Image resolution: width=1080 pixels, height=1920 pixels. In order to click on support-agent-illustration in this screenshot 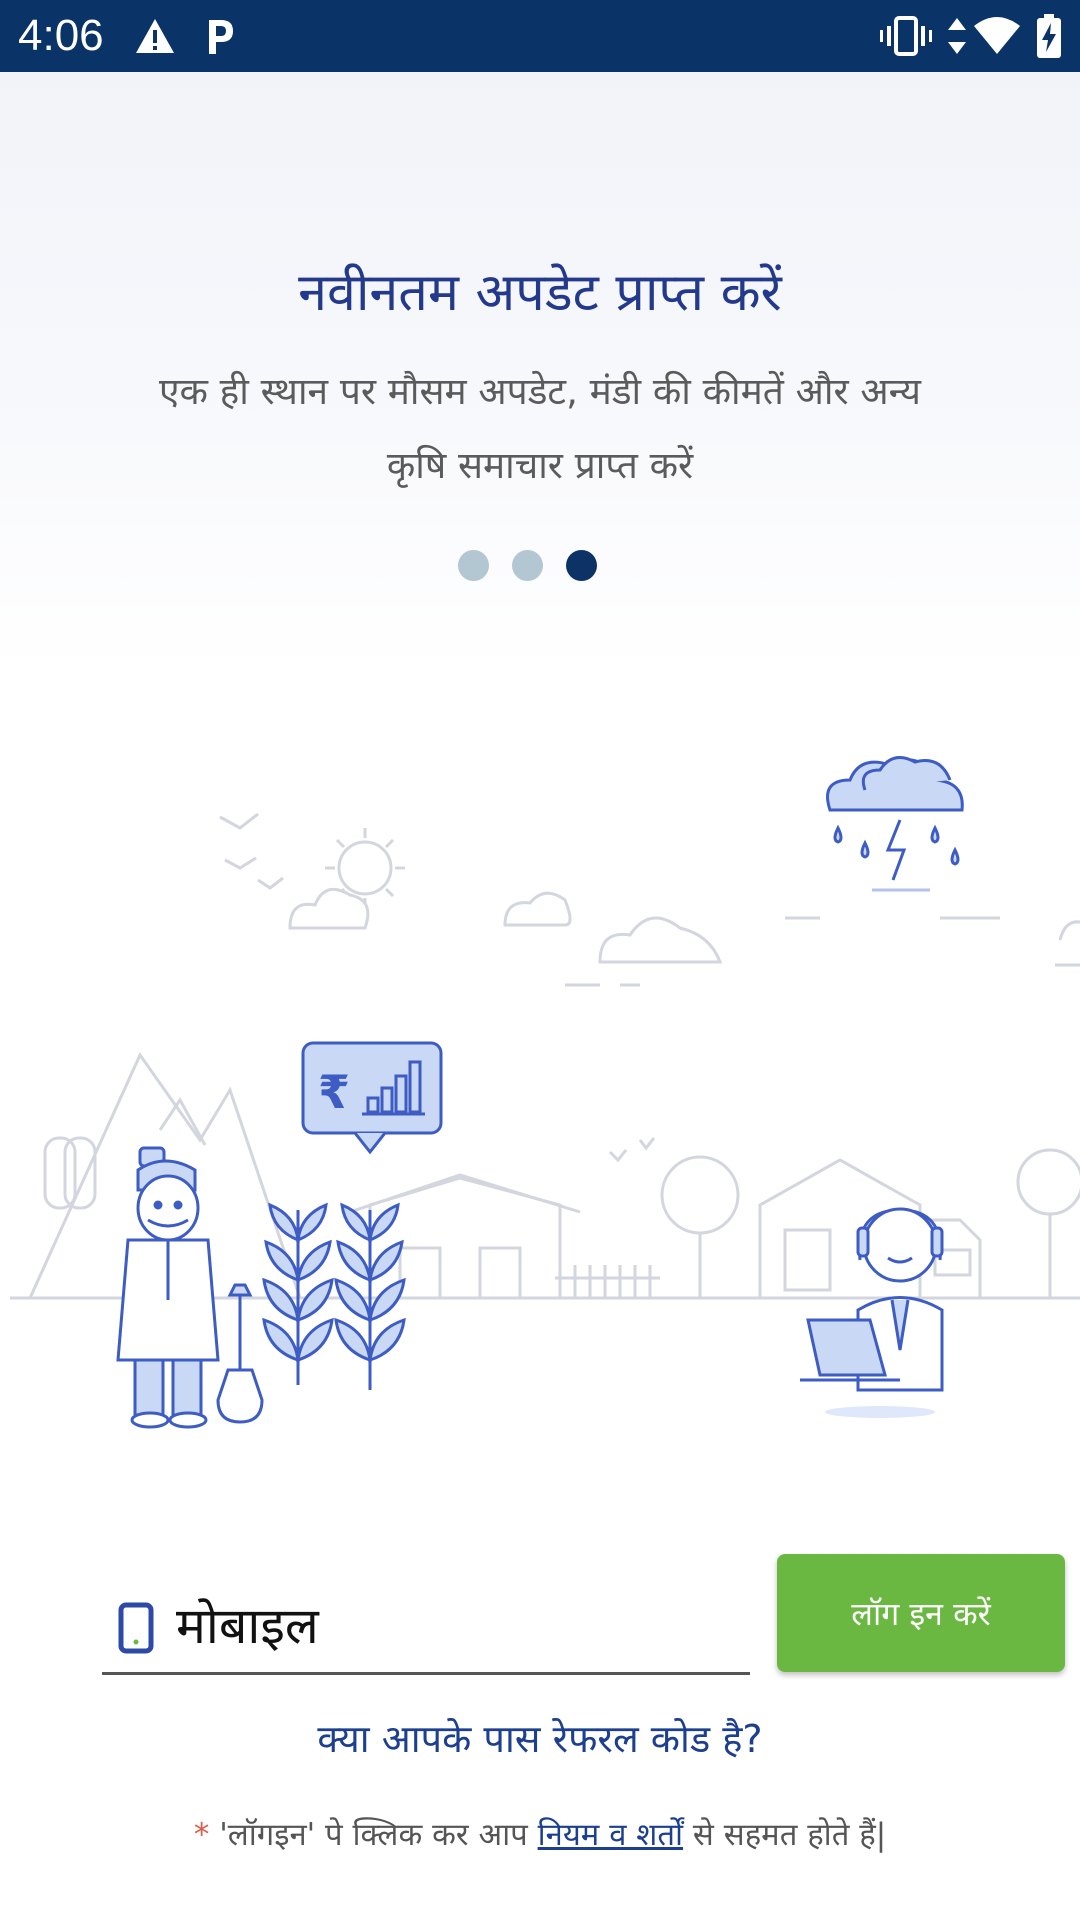, I will do `click(872, 1312)`.